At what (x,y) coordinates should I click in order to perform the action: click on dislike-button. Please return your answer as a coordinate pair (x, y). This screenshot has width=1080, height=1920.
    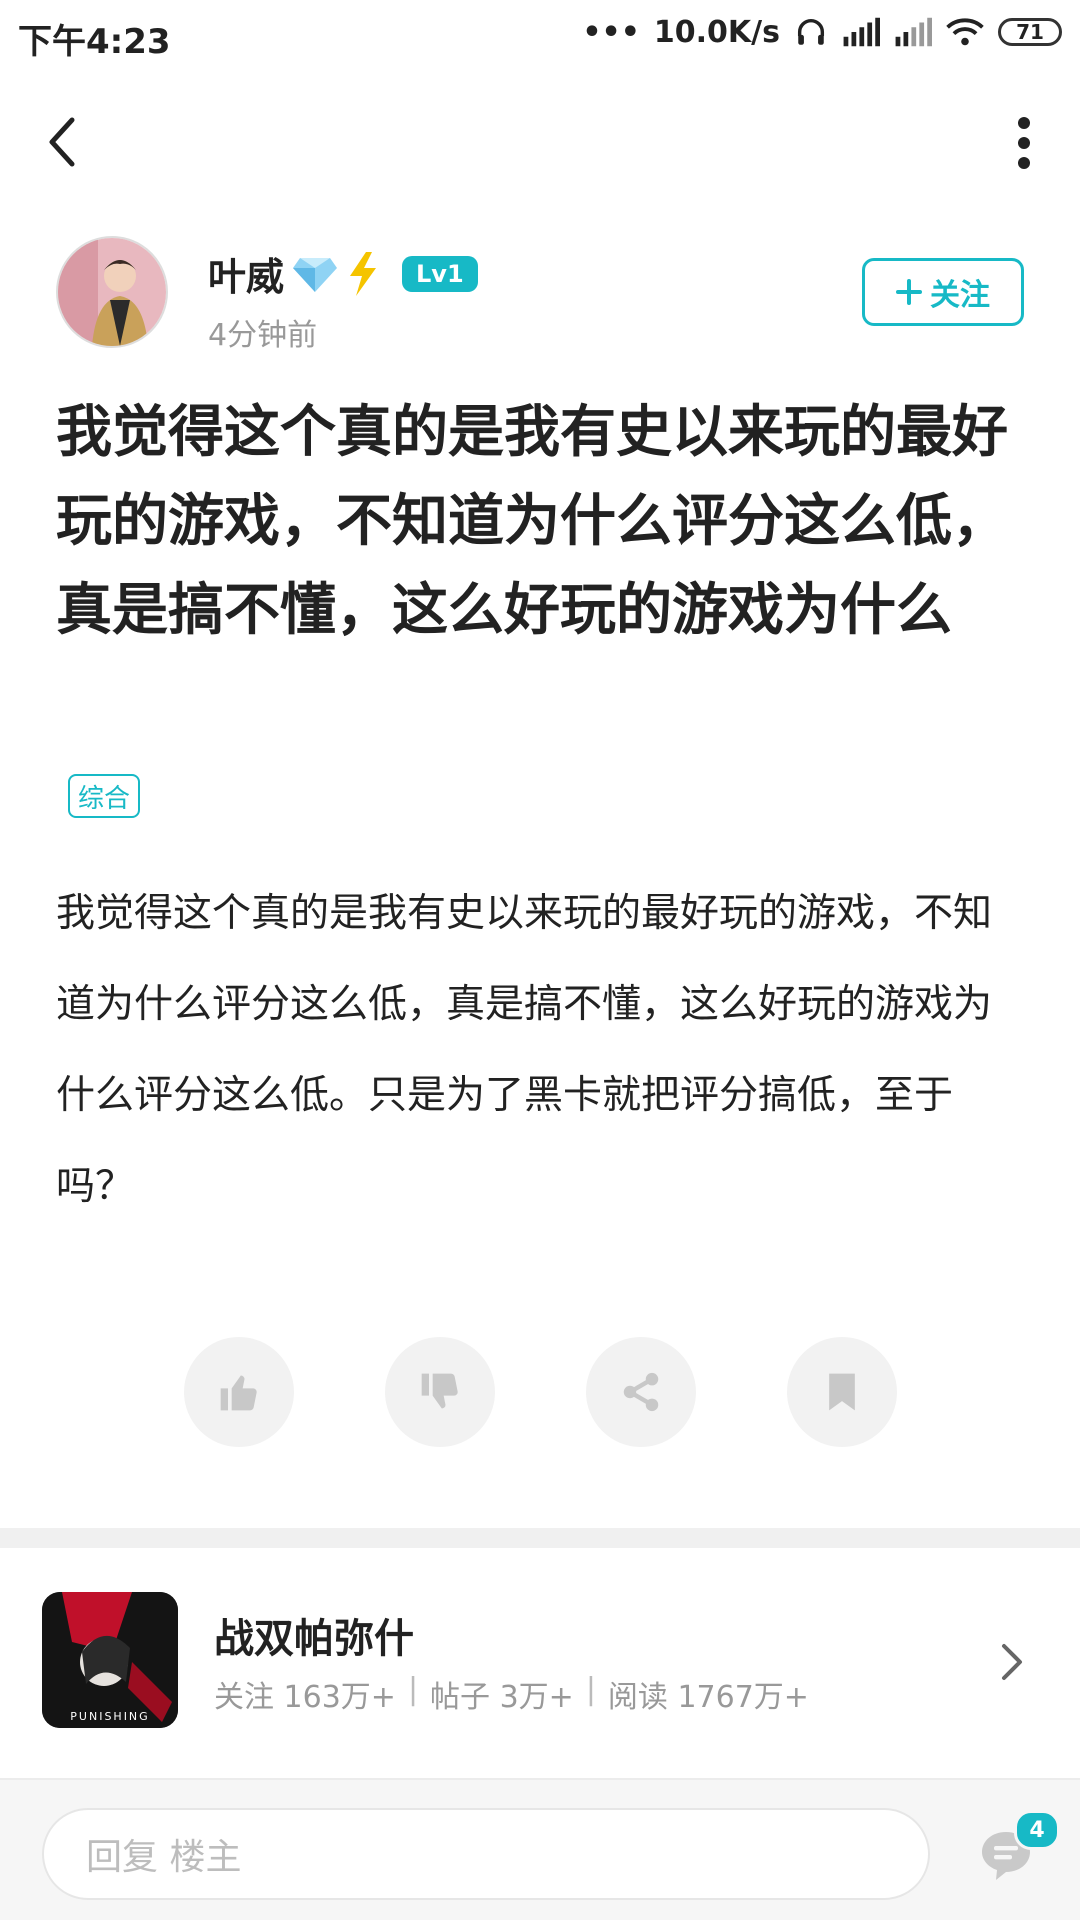
    Looking at the image, I should click on (440, 1392).